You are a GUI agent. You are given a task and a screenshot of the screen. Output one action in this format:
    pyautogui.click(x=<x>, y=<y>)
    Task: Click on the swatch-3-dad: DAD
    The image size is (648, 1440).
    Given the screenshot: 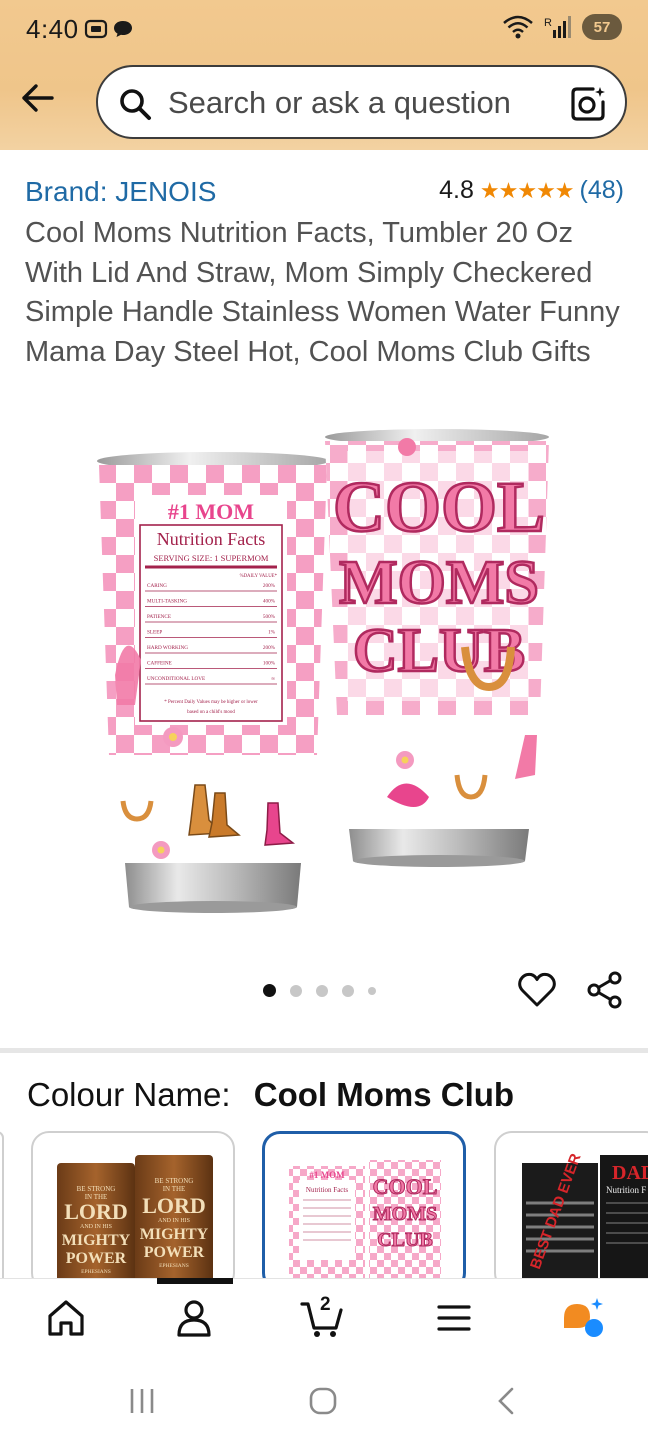 What is the action you would take?
    pyautogui.click(x=630, y=1173)
    